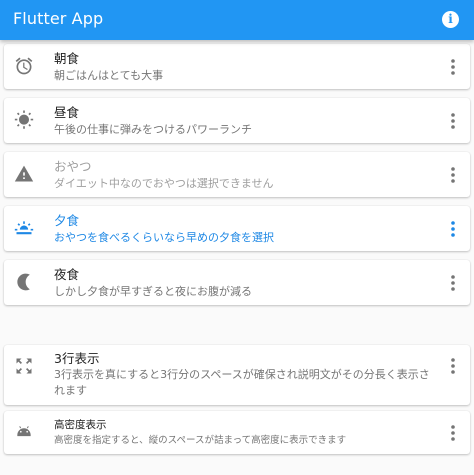 The image size is (474, 475). What do you see at coordinates (164, 237) in the screenshot?
I see `item-subtitle: おやつを食べるくらいなら早めの夕食を選択` at bounding box center [164, 237].